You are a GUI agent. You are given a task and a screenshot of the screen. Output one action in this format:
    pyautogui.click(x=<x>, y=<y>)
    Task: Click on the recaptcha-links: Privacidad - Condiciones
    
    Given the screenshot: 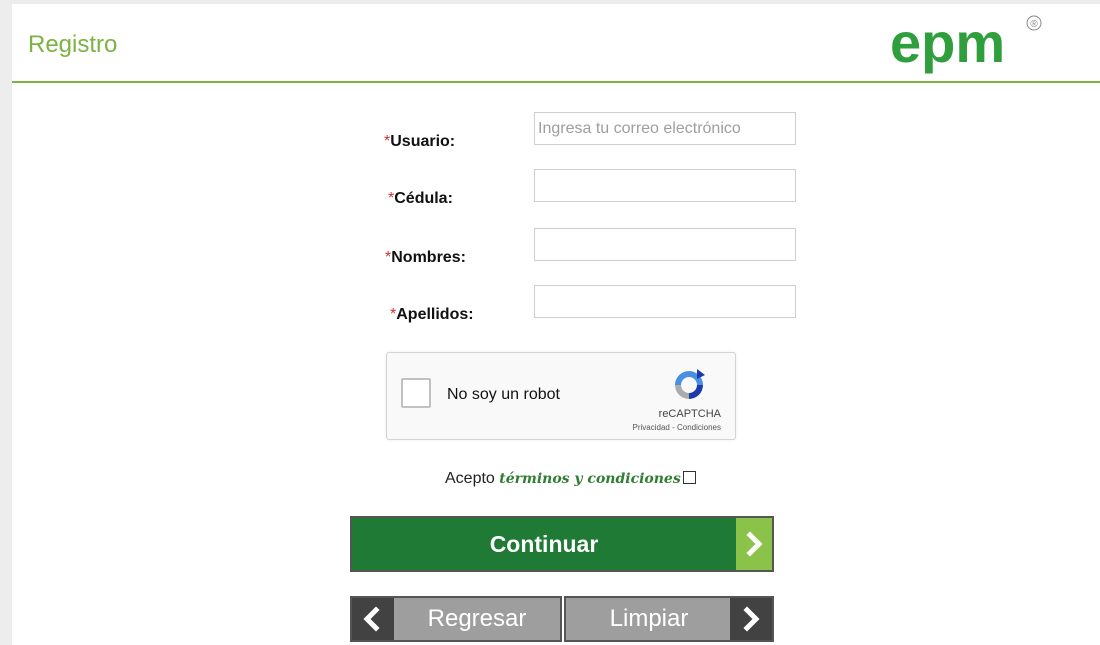 What is the action you would take?
    pyautogui.click(x=677, y=427)
    